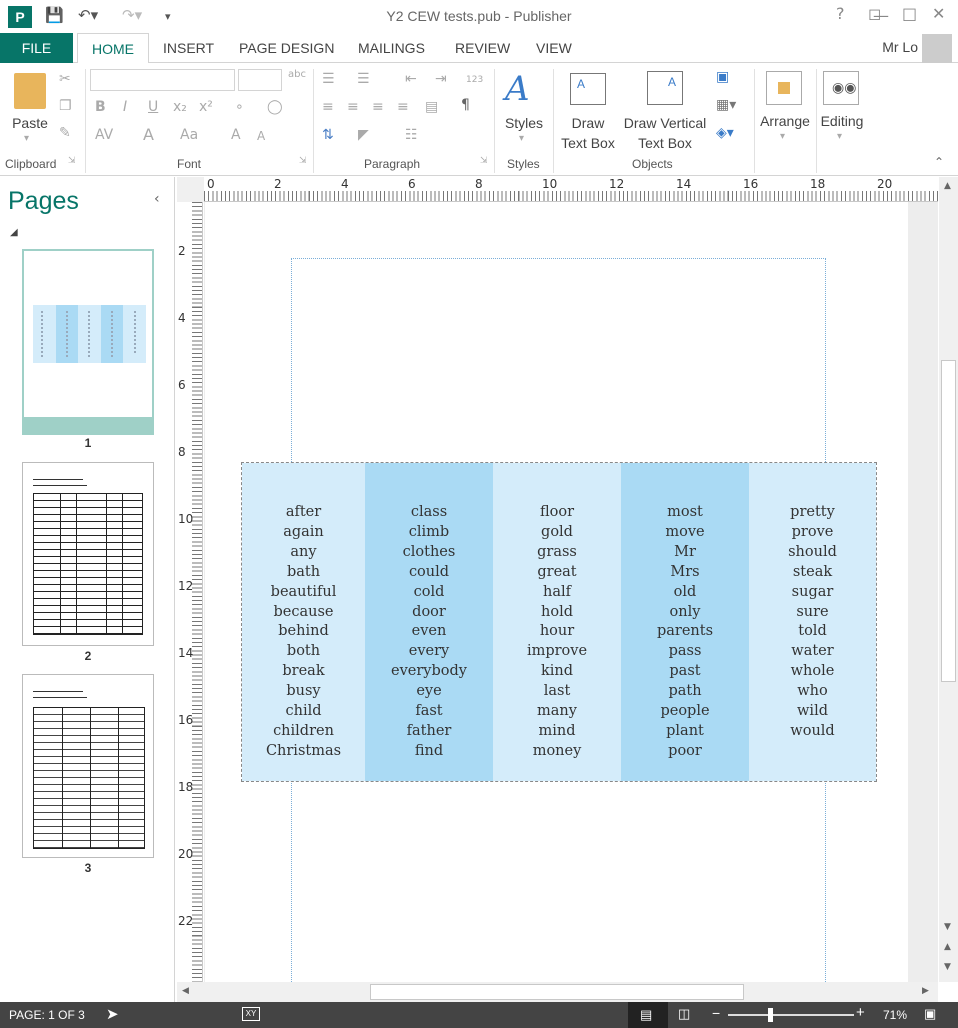  I want to click on picture-icon: ▣, so click(722, 77).